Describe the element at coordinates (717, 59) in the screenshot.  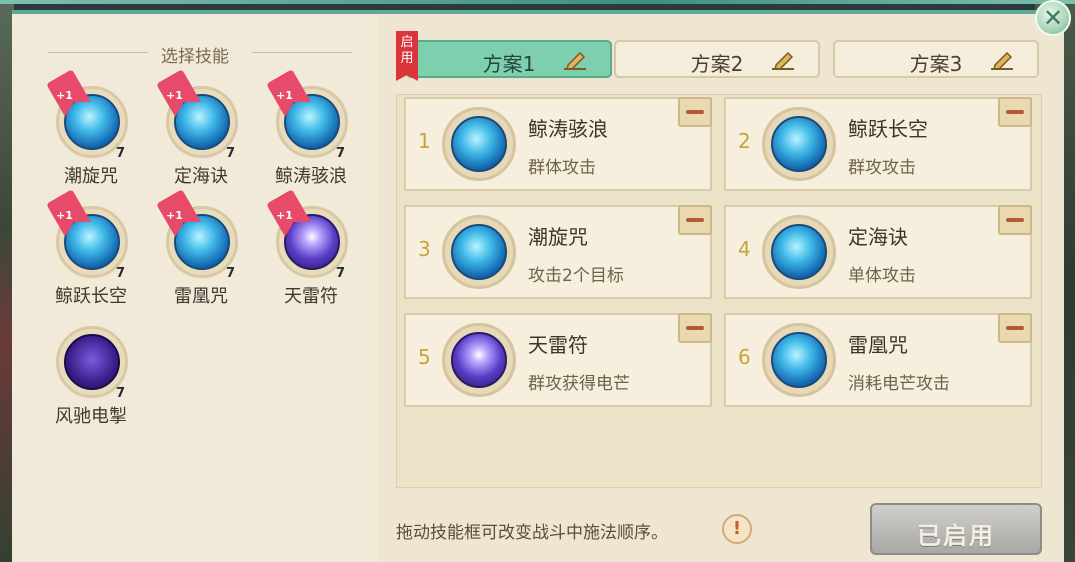
I see `tab-plan-2: 方案2` at that location.